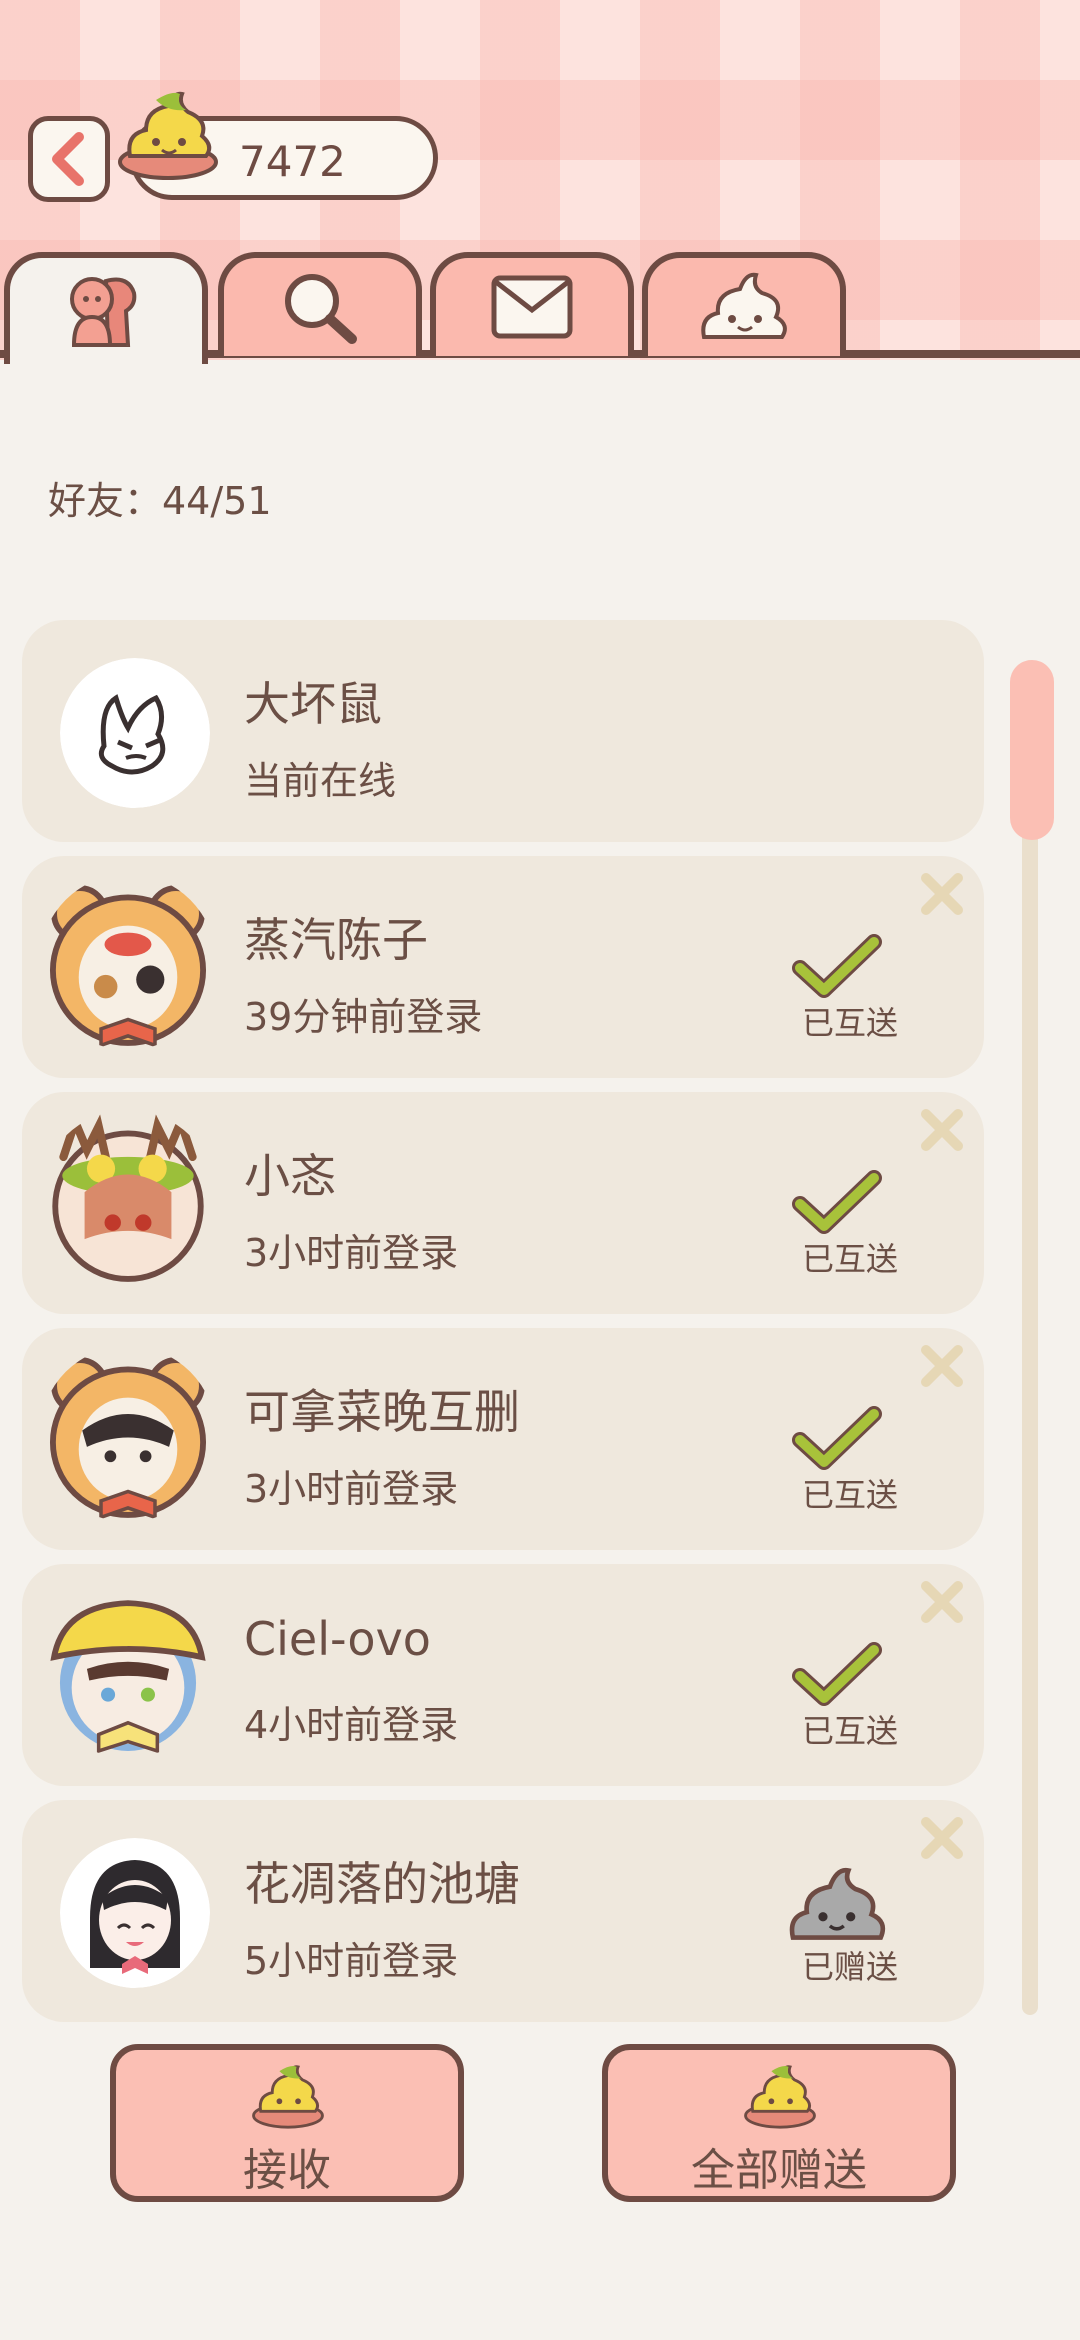 This screenshot has width=1080, height=2340. What do you see at coordinates (135, 733) in the screenshot?
I see `bunny-avatar` at bounding box center [135, 733].